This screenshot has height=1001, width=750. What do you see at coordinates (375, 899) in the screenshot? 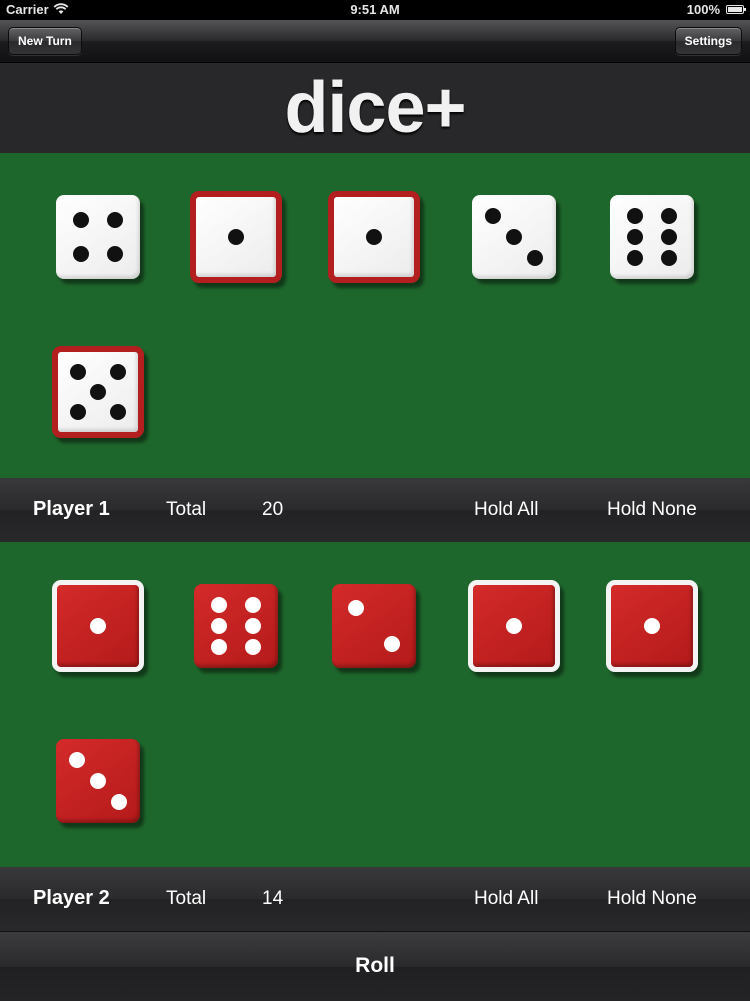
I see `player-2-bar: Player 2 Total 14 Hold All Hold None` at bounding box center [375, 899].